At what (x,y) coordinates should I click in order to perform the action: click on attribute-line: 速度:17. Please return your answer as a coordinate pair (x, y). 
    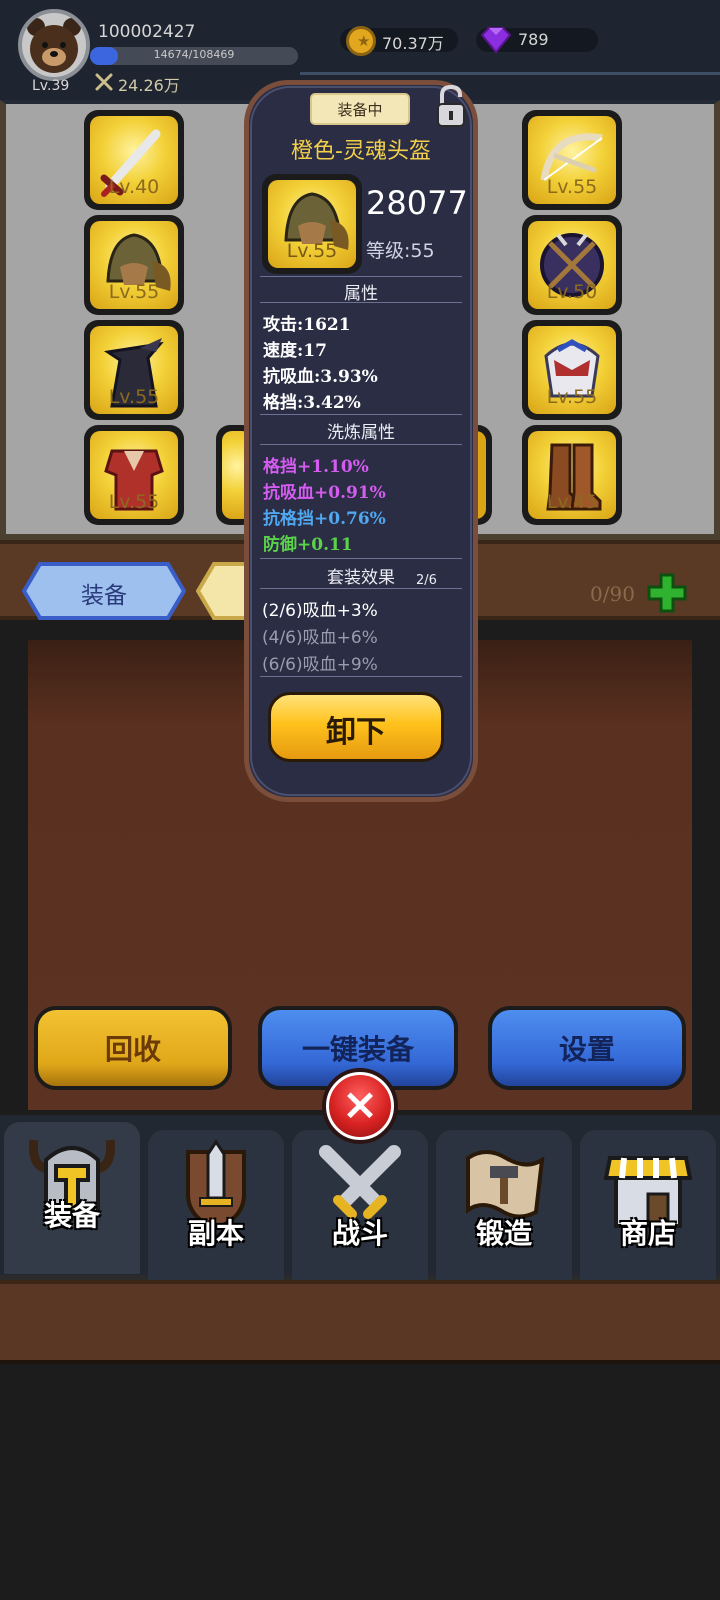
    Looking at the image, I should click on (295, 351).